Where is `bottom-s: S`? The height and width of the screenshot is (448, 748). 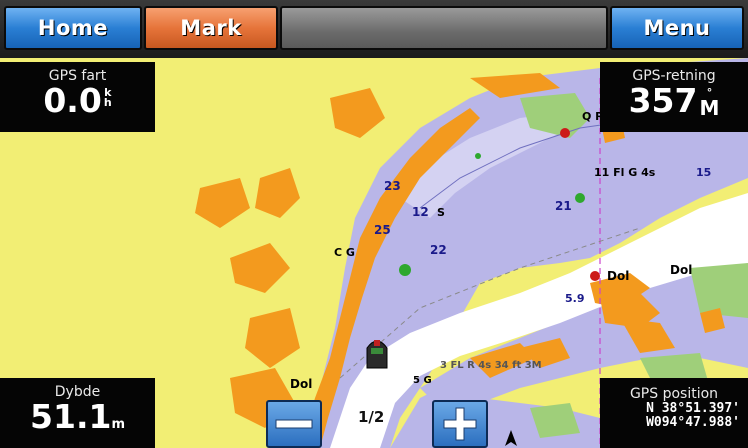
bottom-s: S is located at coordinates (441, 212).